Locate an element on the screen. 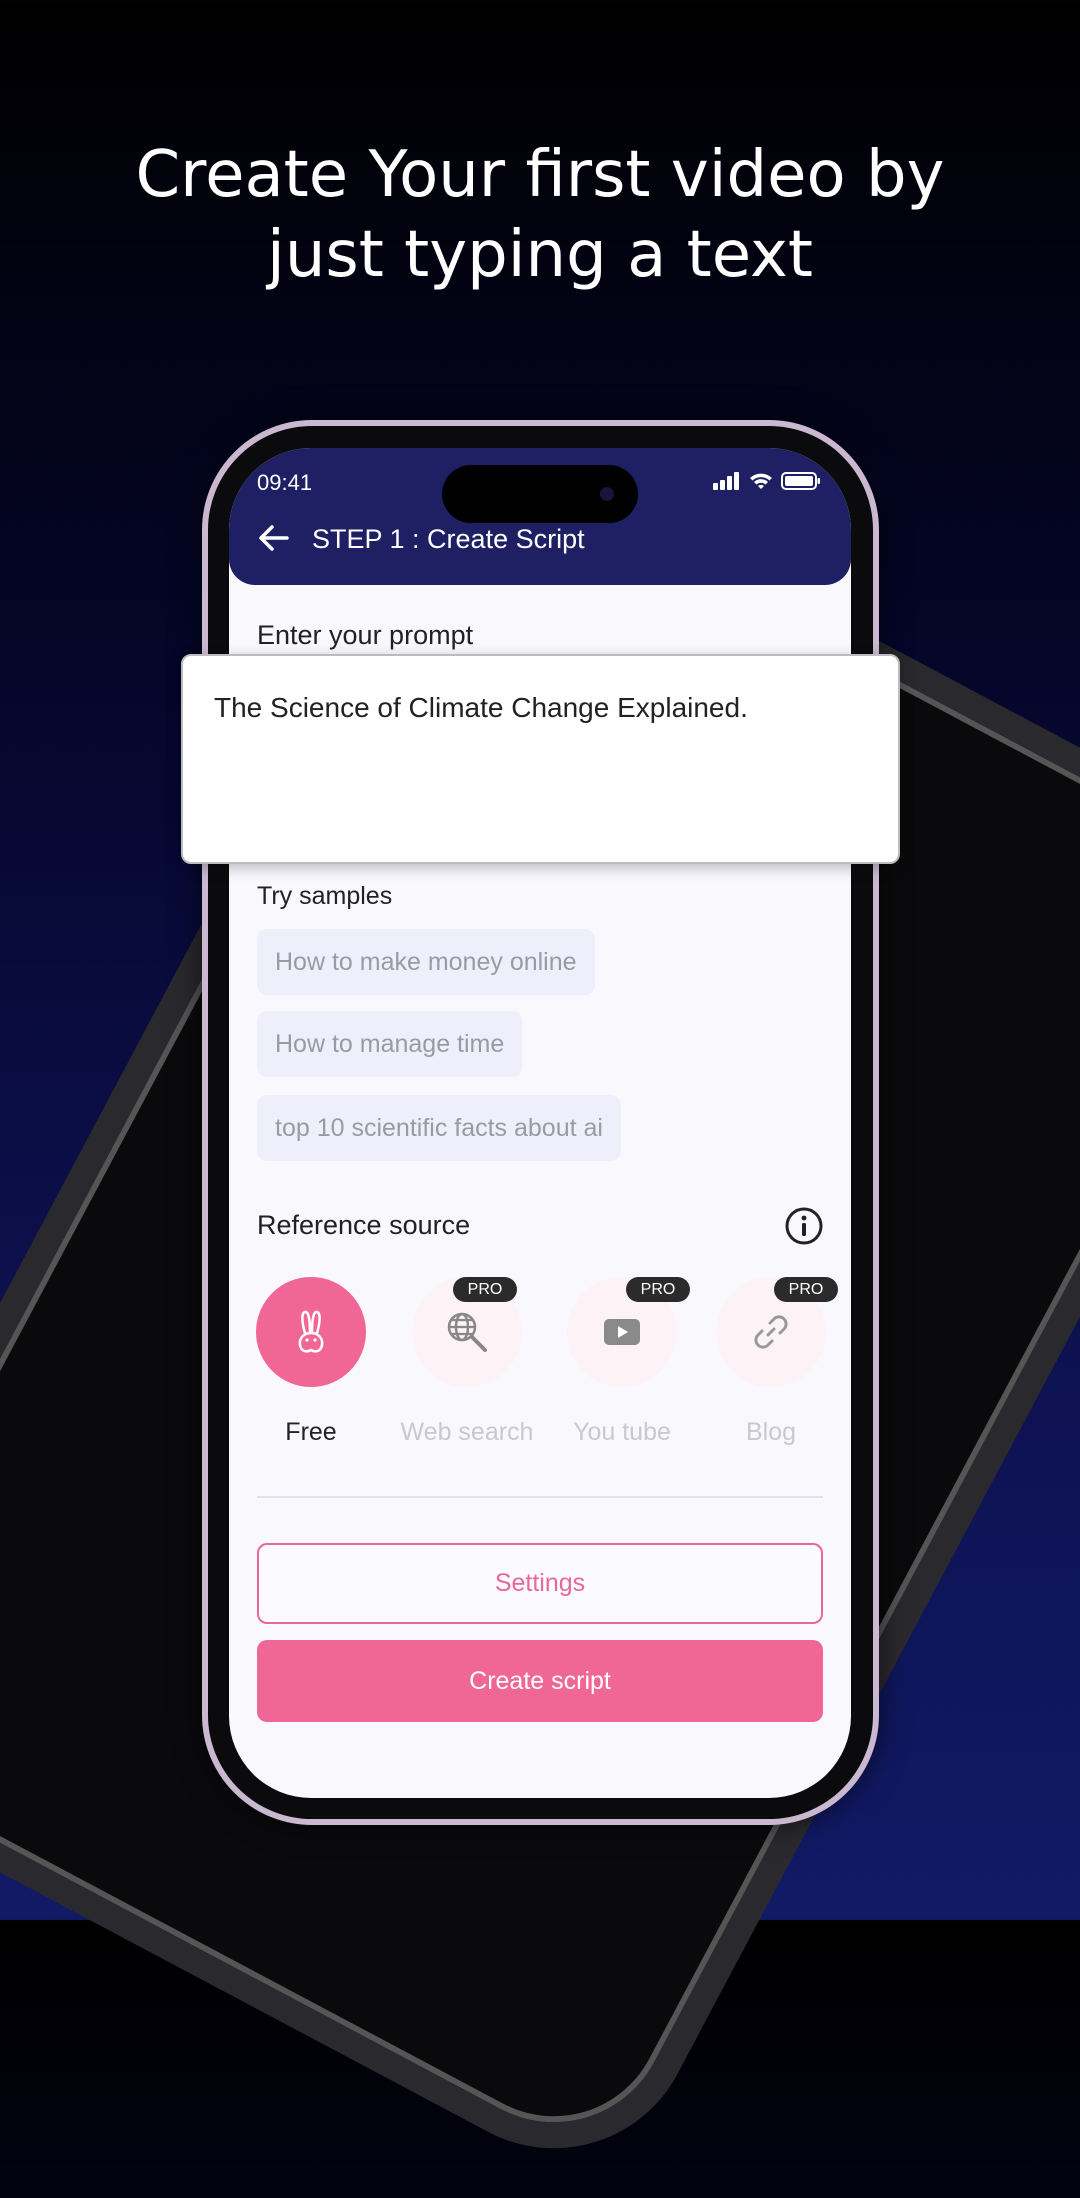 This screenshot has width=1080, height=2198. arrow-left-icon is located at coordinates (274, 542).